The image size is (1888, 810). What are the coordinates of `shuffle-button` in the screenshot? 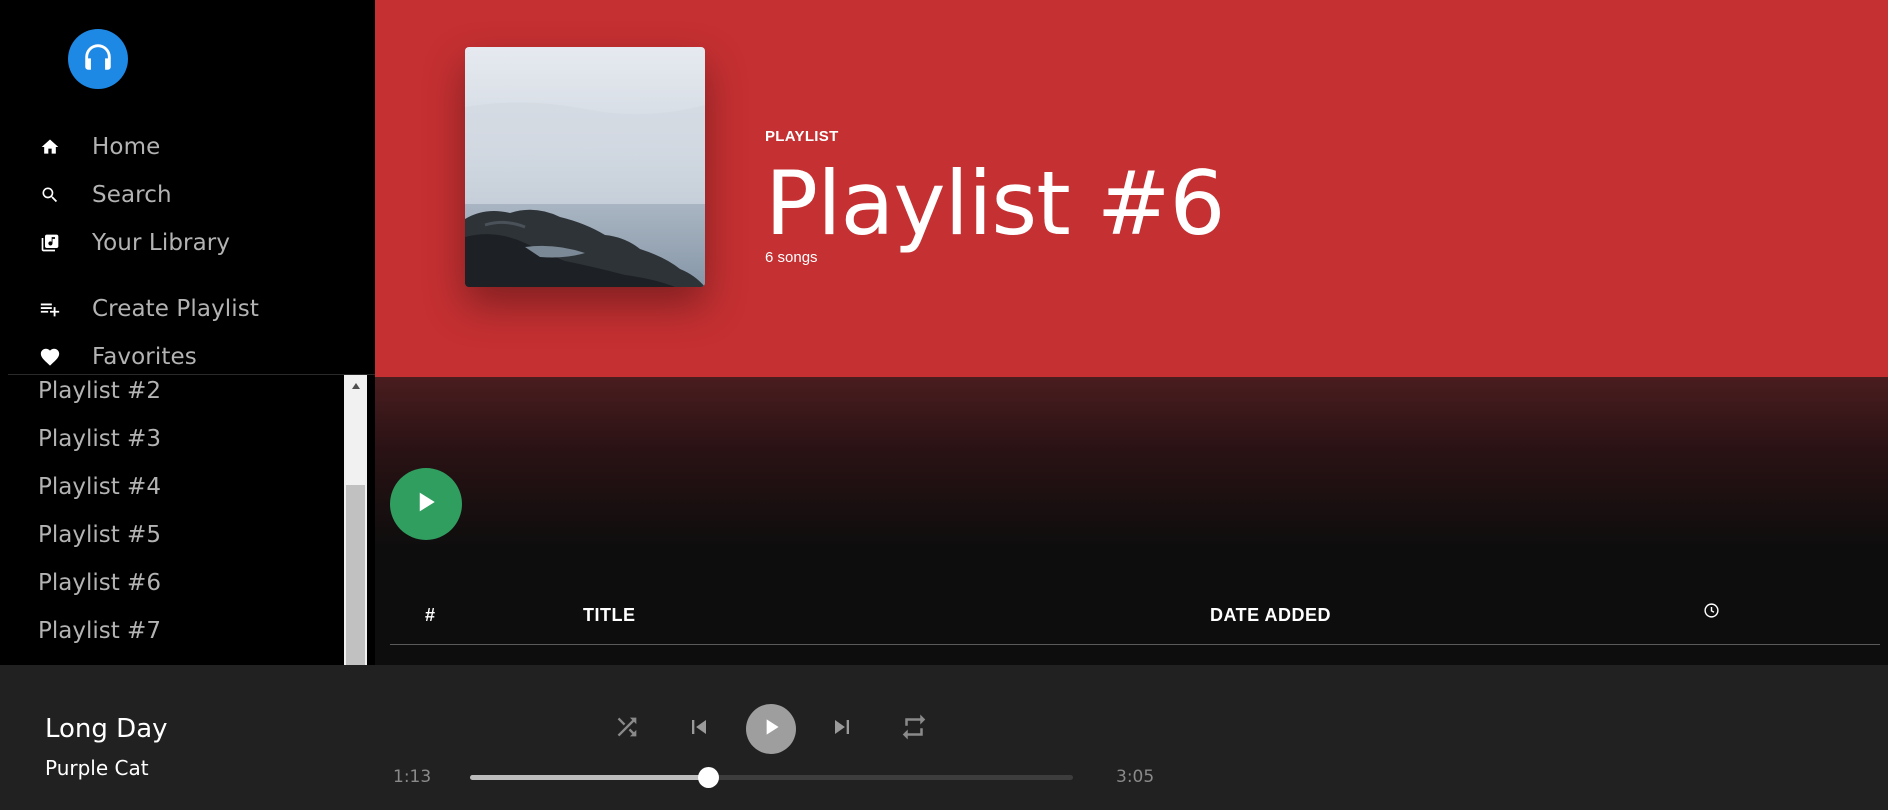 It's located at (627, 729).